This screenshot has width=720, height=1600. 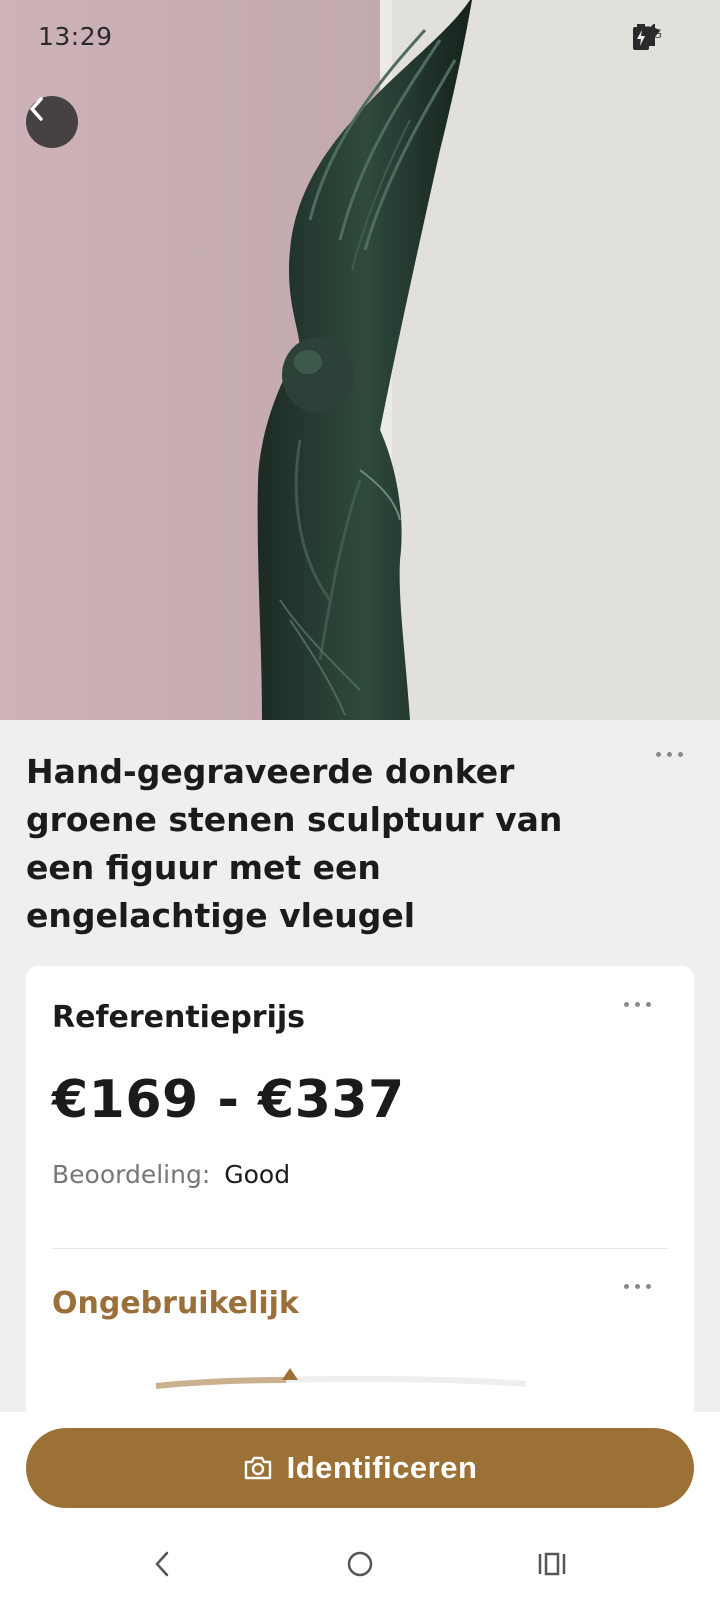 What do you see at coordinates (360, 40) in the screenshot?
I see `status-bar: 13:29 5G` at bounding box center [360, 40].